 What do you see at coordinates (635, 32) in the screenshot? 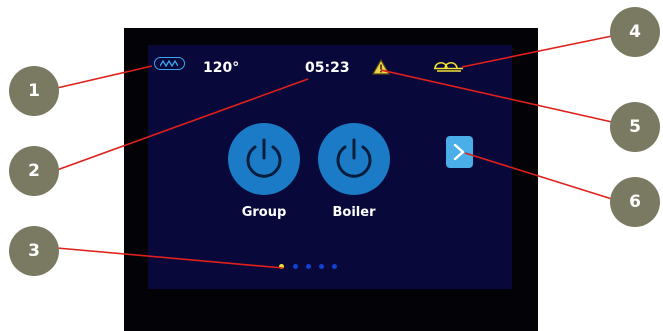
I see `callout-4: 4` at bounding box center [635, 32].